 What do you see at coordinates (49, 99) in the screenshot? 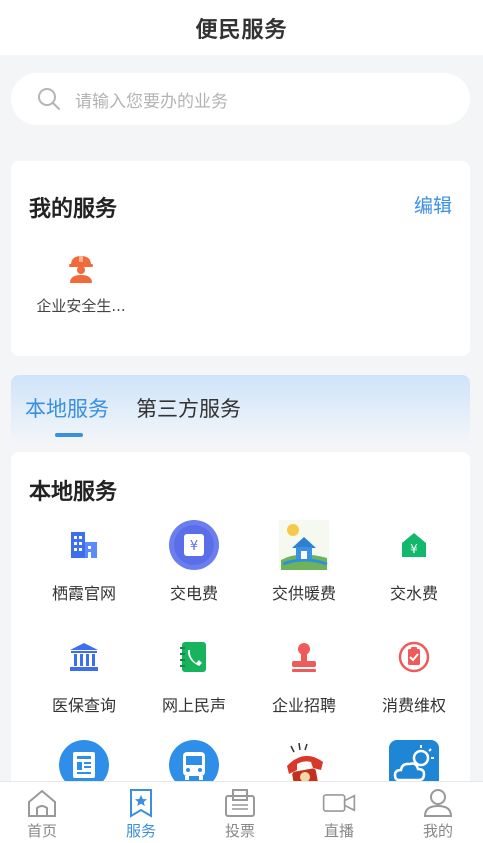
I see `search-icon` at bounding box center [49, 99].